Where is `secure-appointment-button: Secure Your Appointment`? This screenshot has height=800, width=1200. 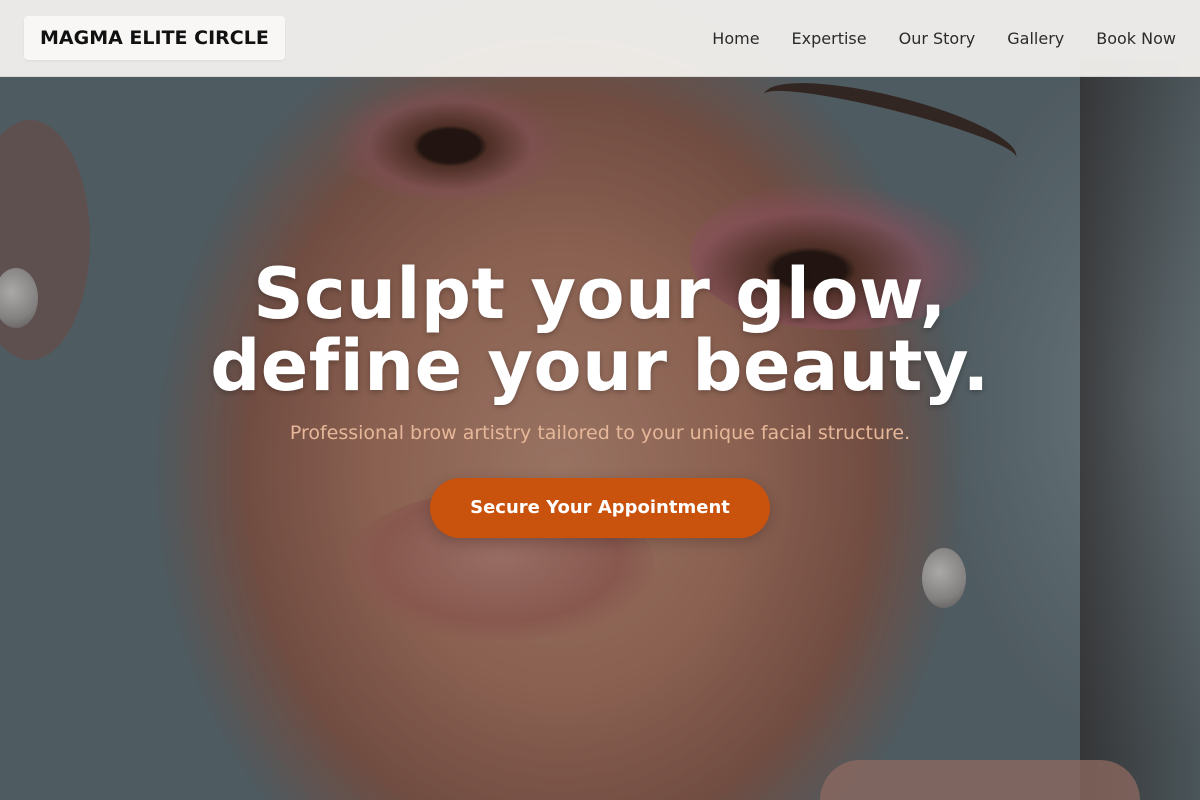 secure-appointment-button: Secure Your Appointment is located at coordinates (600, 508).